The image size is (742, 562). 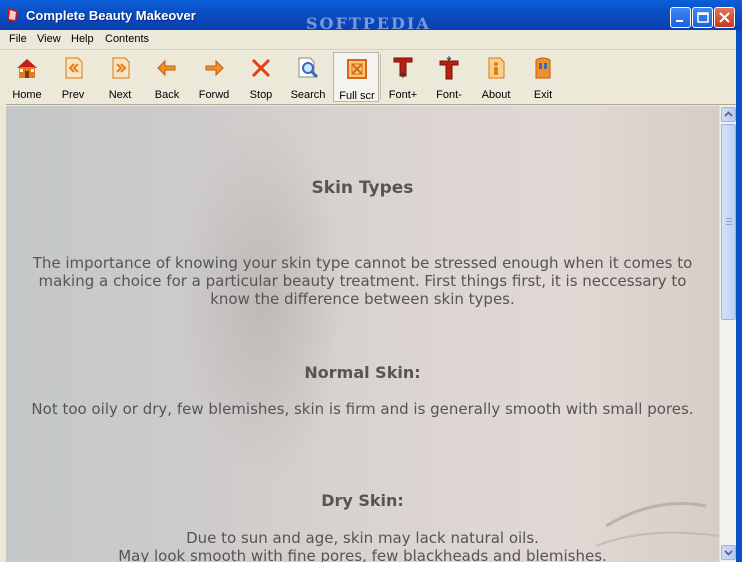 I want to click on normal-skin-heading: Normal Skin:, so click(x=362, y=372).